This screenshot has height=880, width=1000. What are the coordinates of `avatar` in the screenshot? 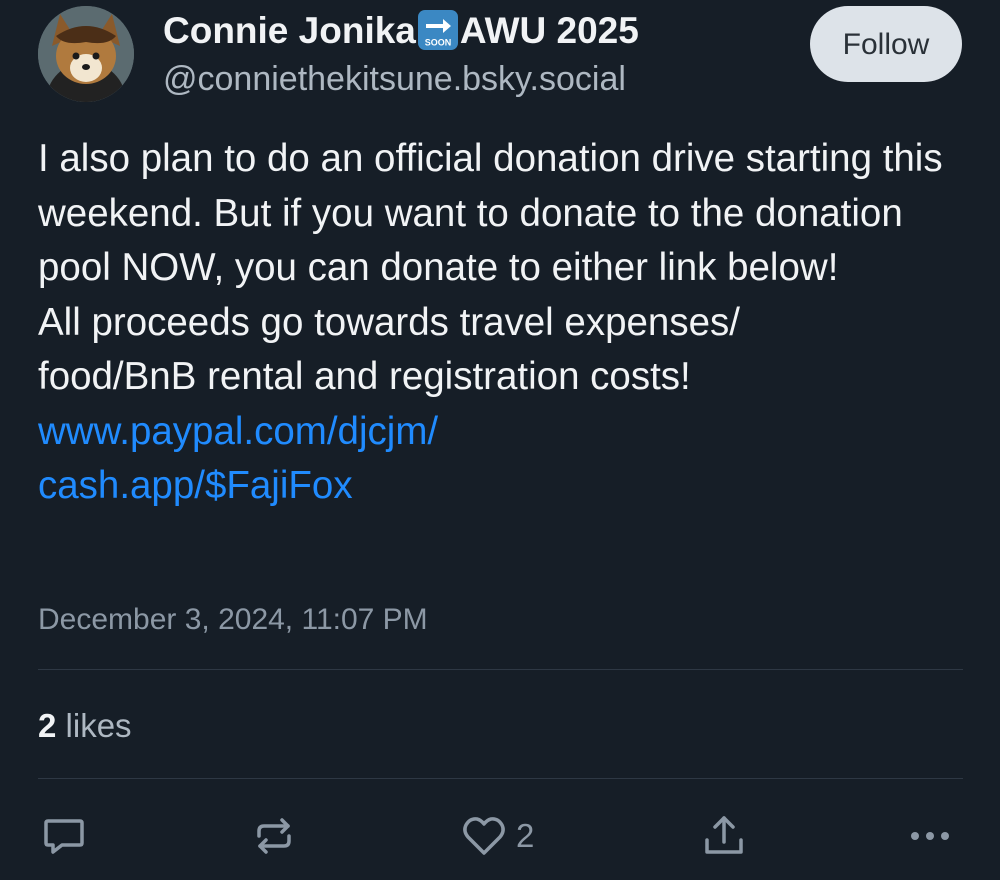 It's located at (86, 54).